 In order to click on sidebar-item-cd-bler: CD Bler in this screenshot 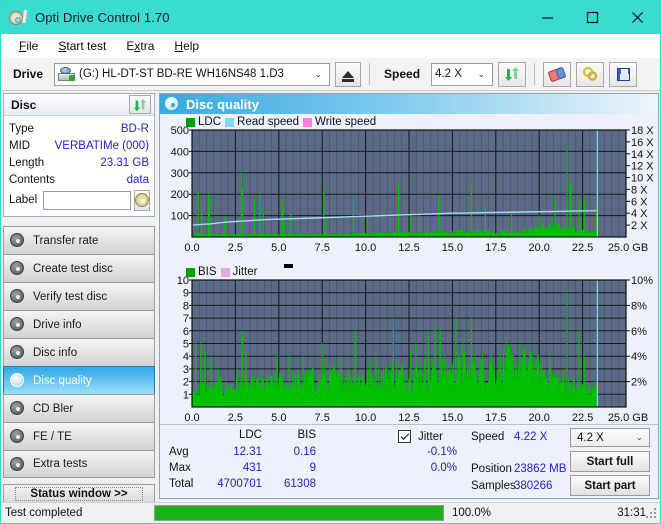, I will do `click(79, 408)`.